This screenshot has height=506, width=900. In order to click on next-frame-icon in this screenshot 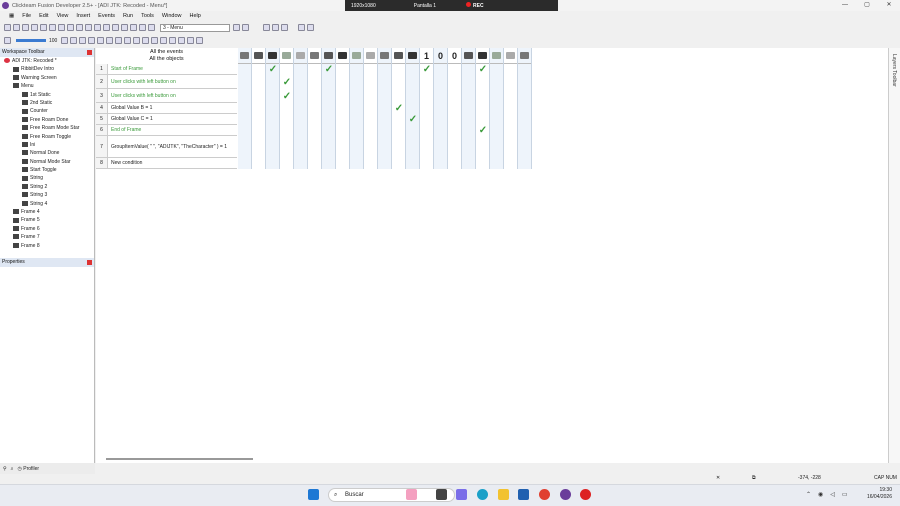, I will do `click(245, 27)`.